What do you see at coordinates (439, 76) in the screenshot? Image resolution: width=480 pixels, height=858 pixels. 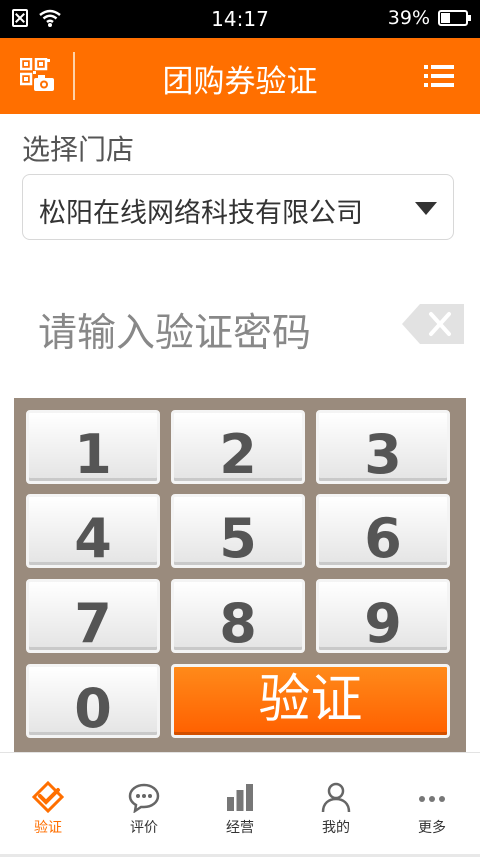 I see `list-menu-icon` at bounding box center [439, 76].